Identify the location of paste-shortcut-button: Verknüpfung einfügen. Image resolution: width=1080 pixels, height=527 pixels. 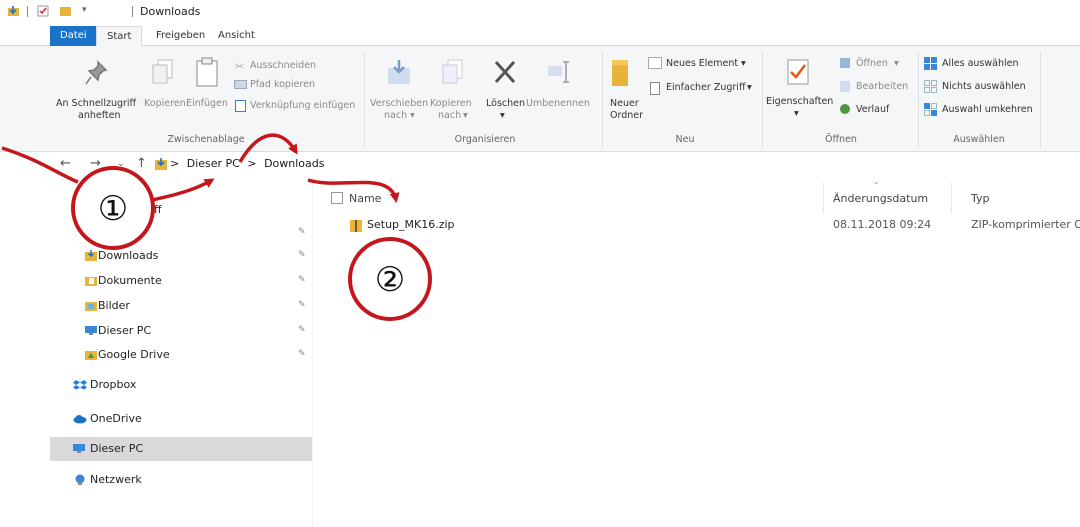
(302, 106).